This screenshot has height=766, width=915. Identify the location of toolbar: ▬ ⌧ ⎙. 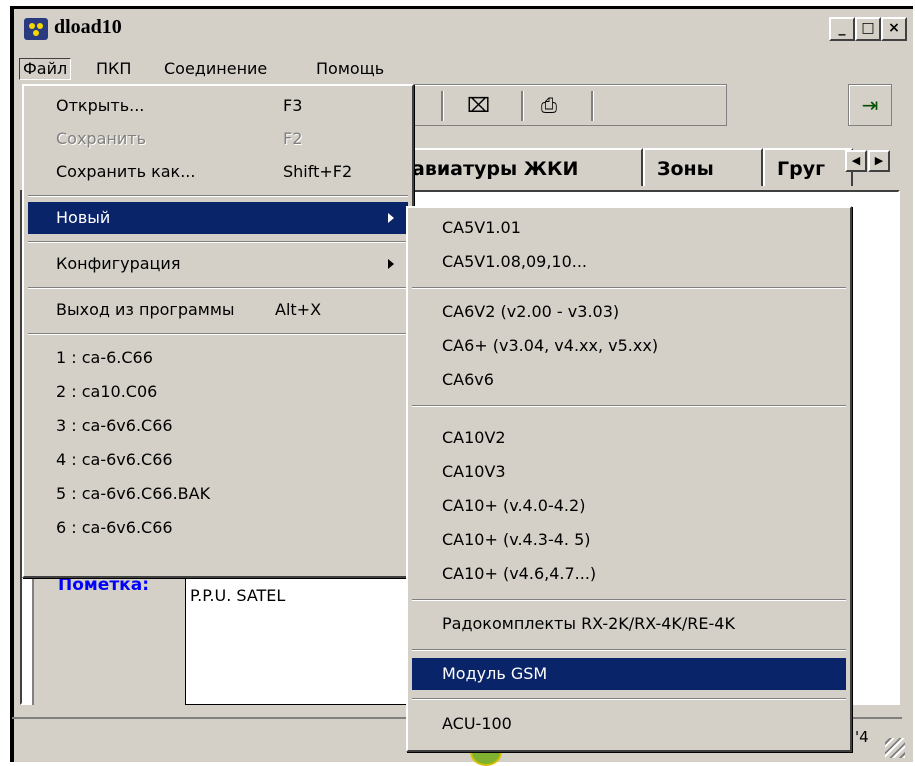
(553, 105).